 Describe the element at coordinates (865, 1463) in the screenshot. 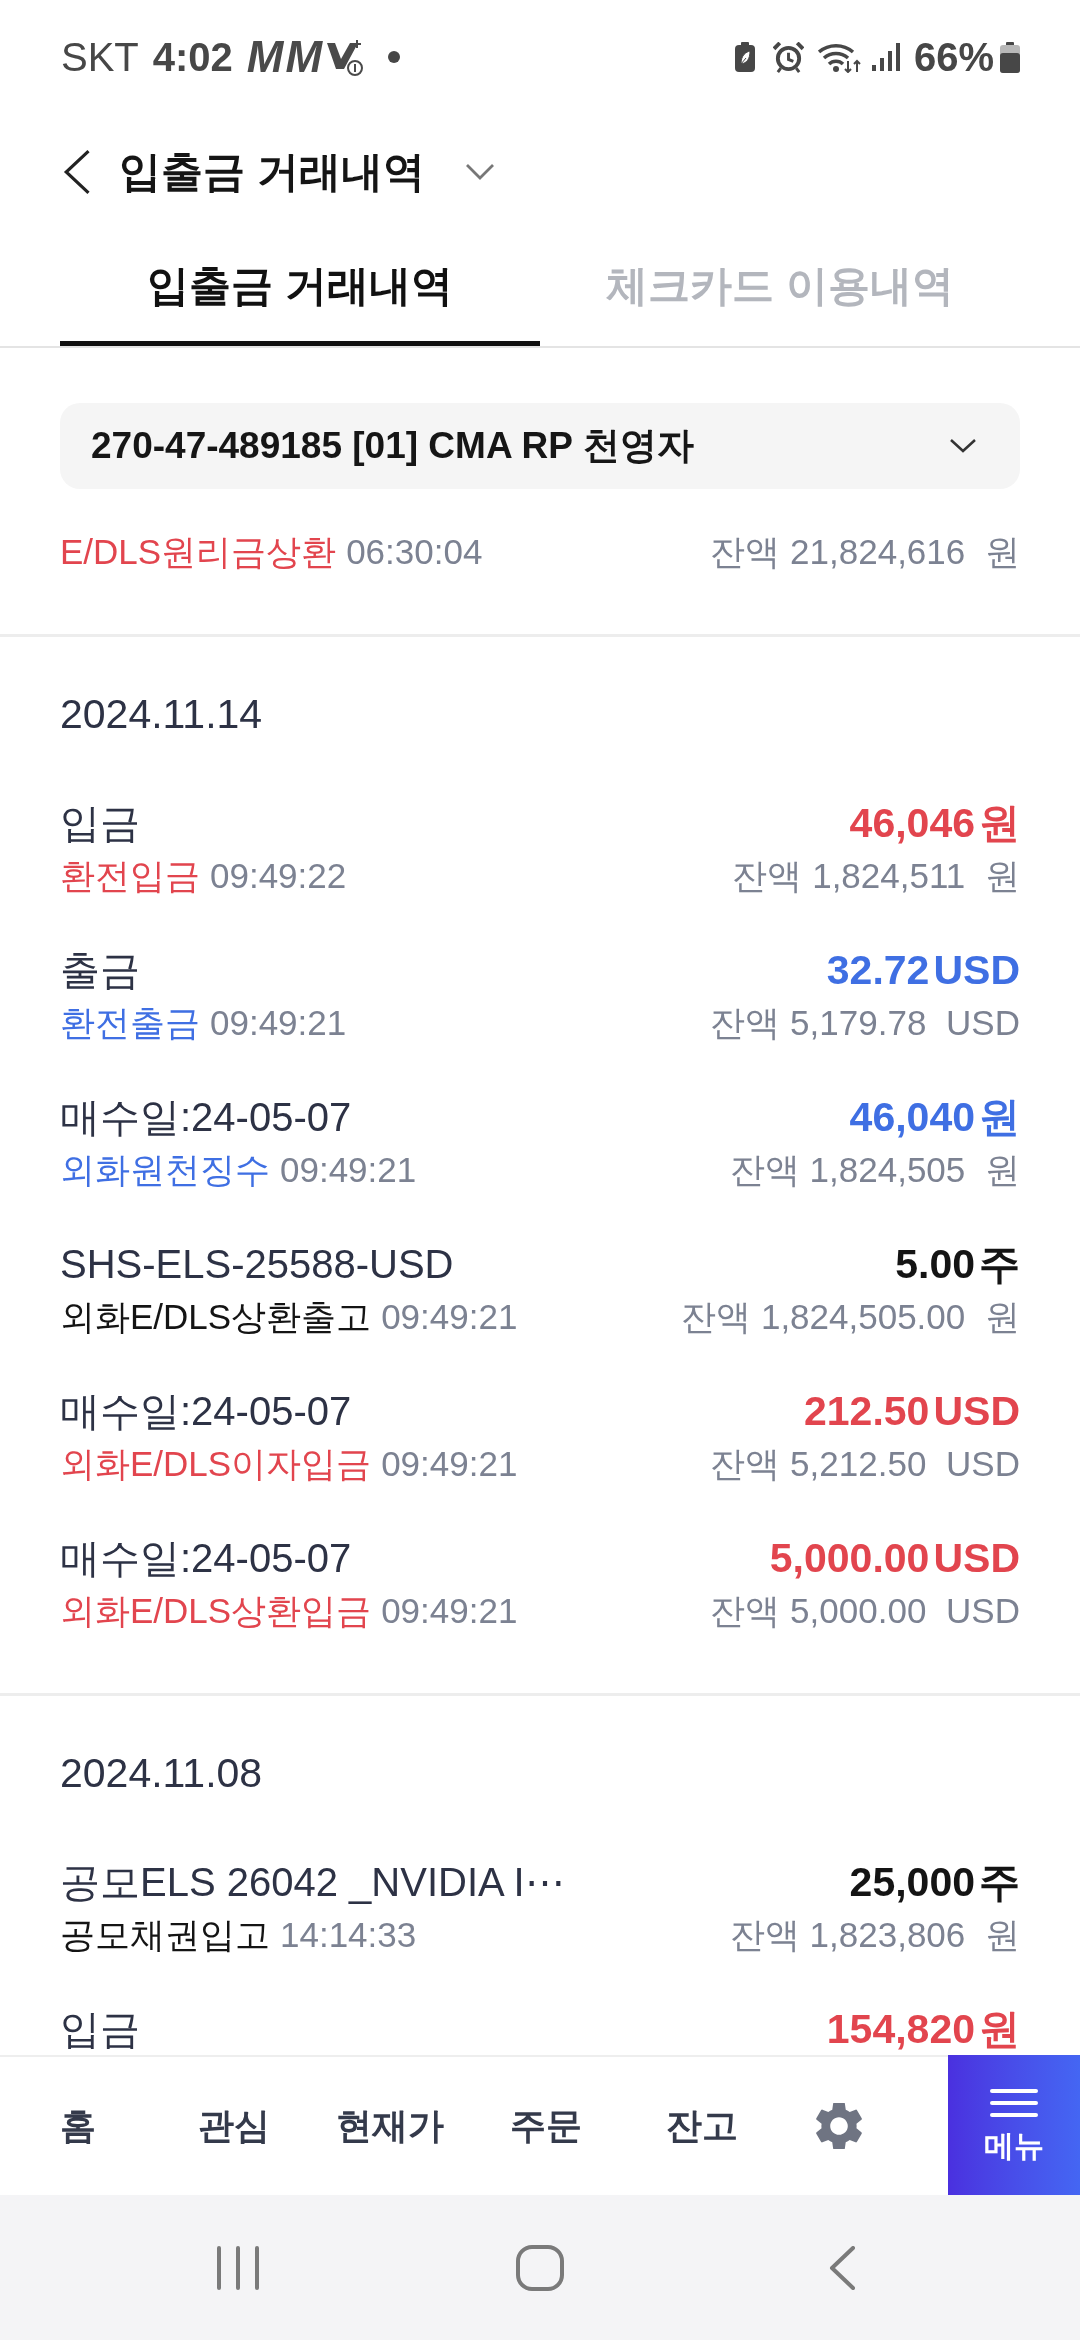

I see `balance-text: 잔액 5,212.50 USD` at that location.